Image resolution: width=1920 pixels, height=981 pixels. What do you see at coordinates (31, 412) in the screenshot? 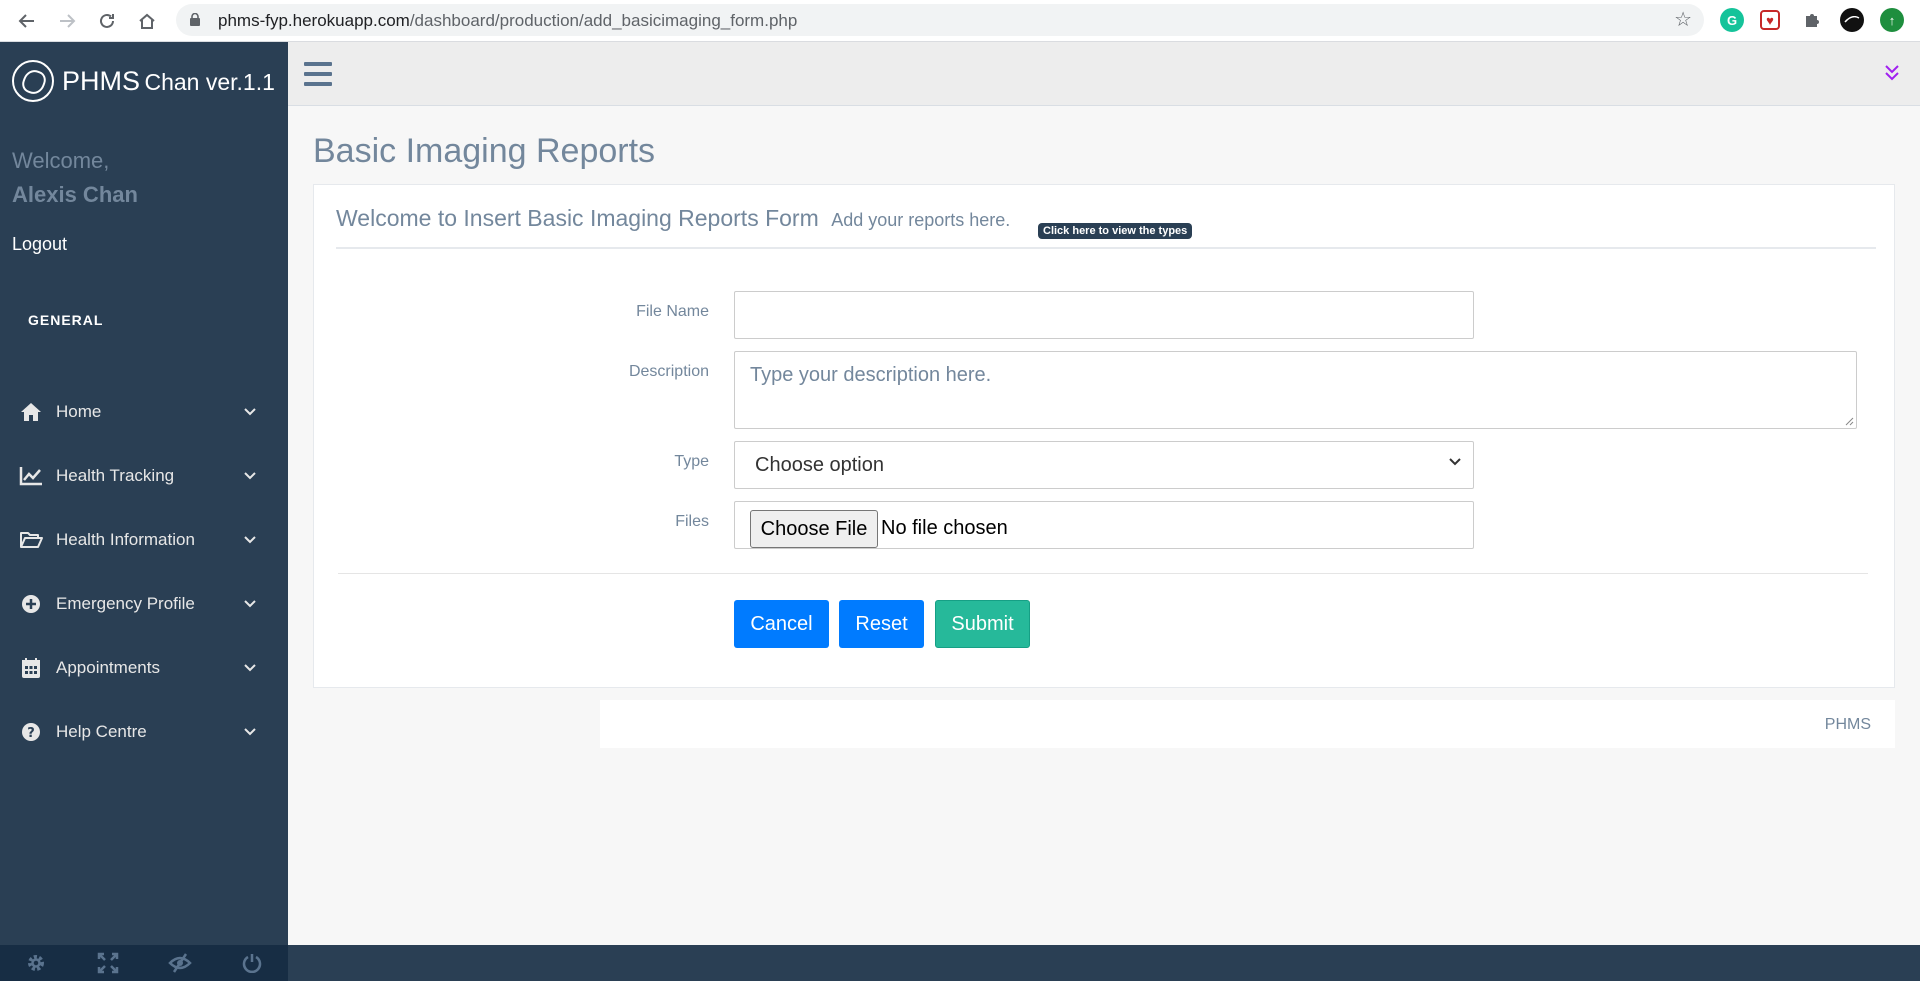
I see `home-icon` at bounding box center [31, 412].